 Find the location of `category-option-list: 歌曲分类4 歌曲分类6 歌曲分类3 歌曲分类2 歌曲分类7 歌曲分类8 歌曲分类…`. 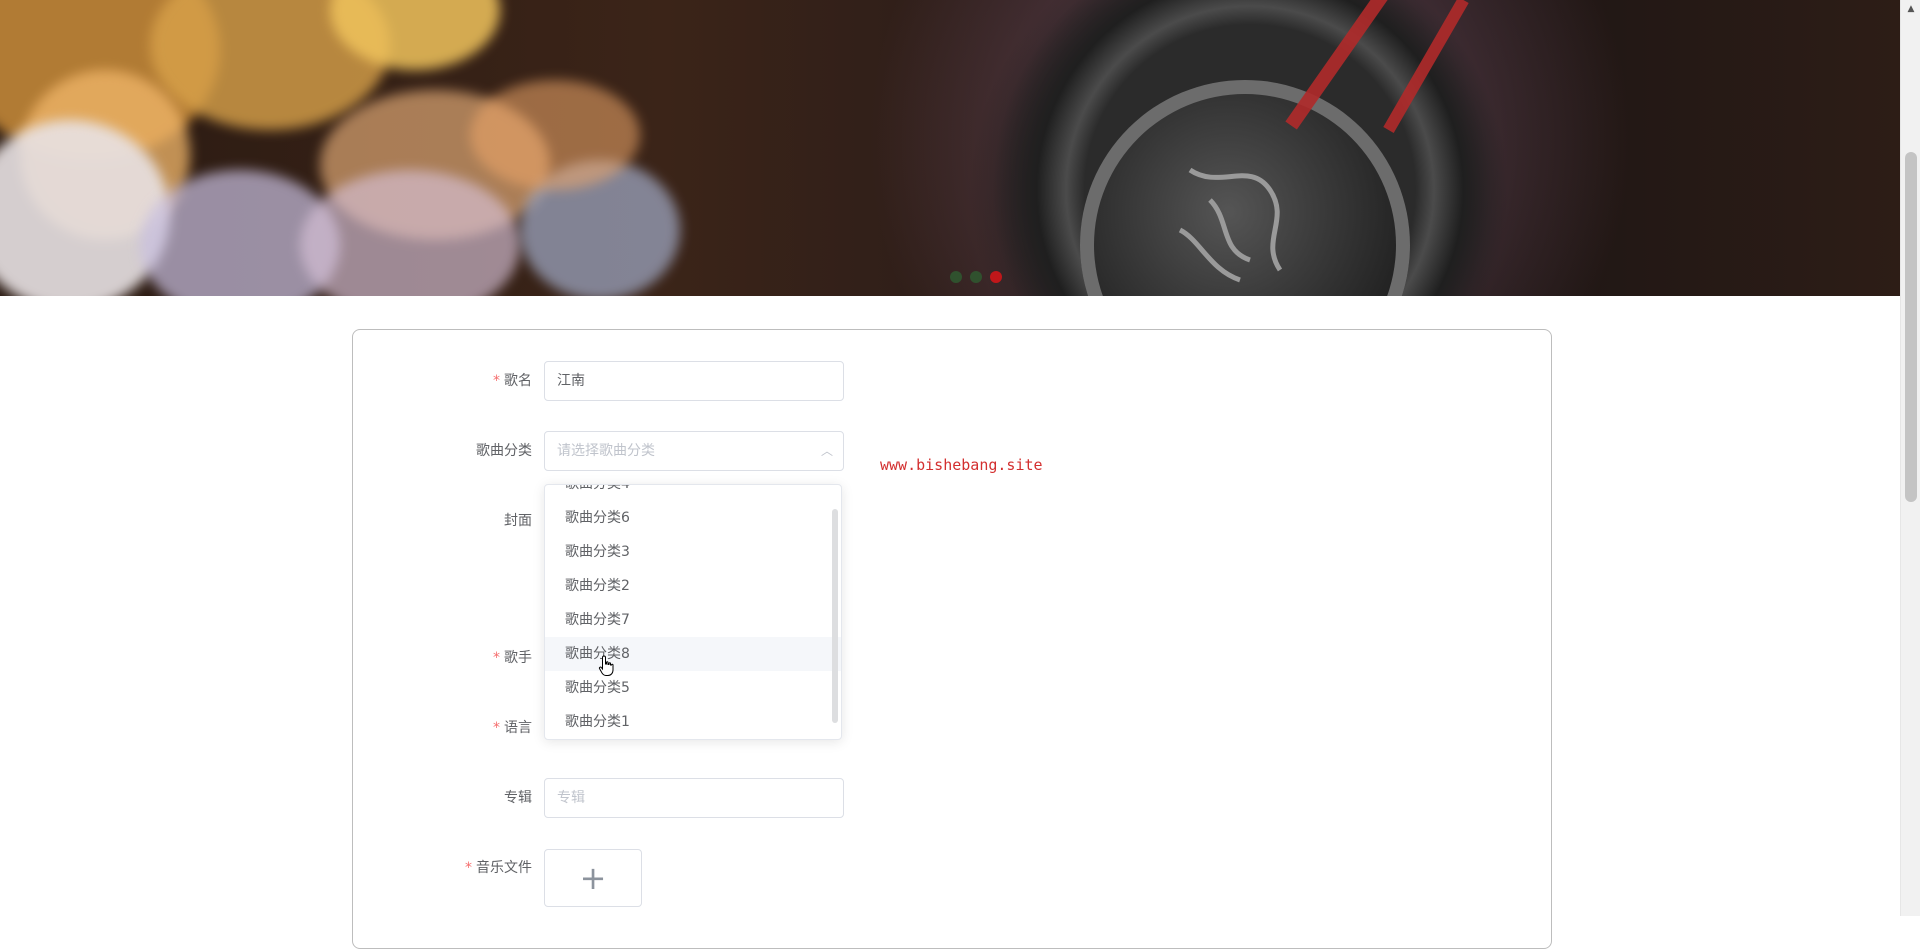

category-option-list: 歌曲分类4 歌曲分类6 歌曲分类3 歌曲分类2 歌曲分类7 歌曲分类8 歌曲分类… is located at coordinates (693, 612).